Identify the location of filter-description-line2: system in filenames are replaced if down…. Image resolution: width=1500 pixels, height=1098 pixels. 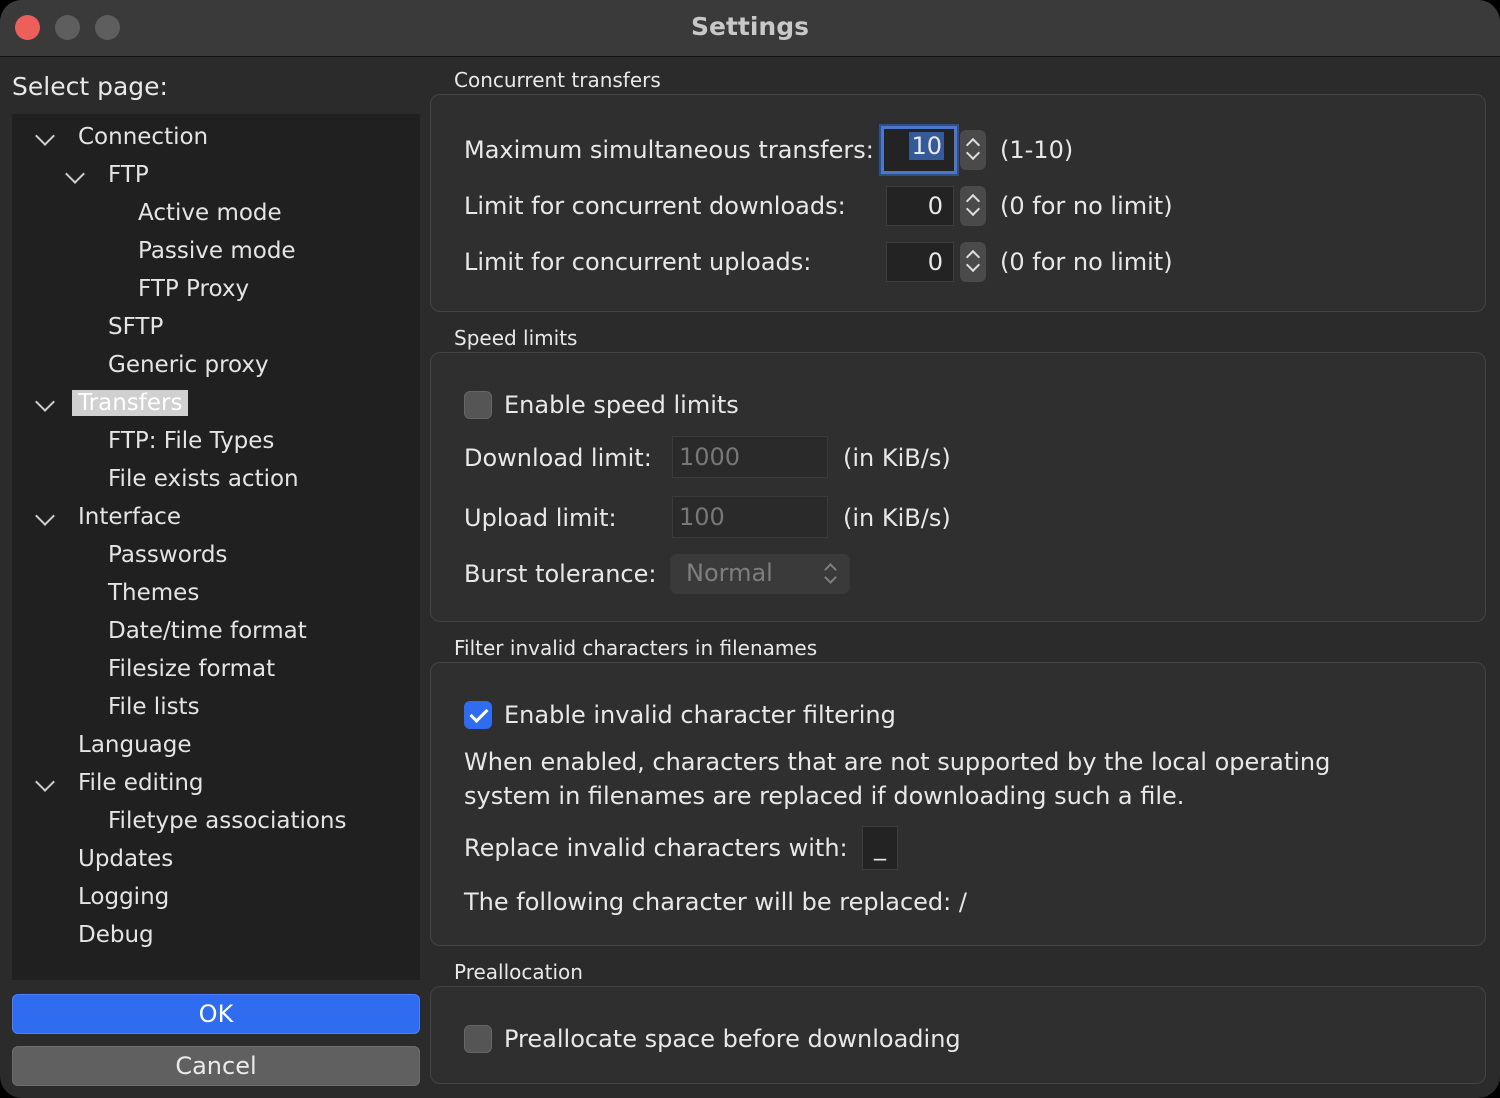
(824, 796).